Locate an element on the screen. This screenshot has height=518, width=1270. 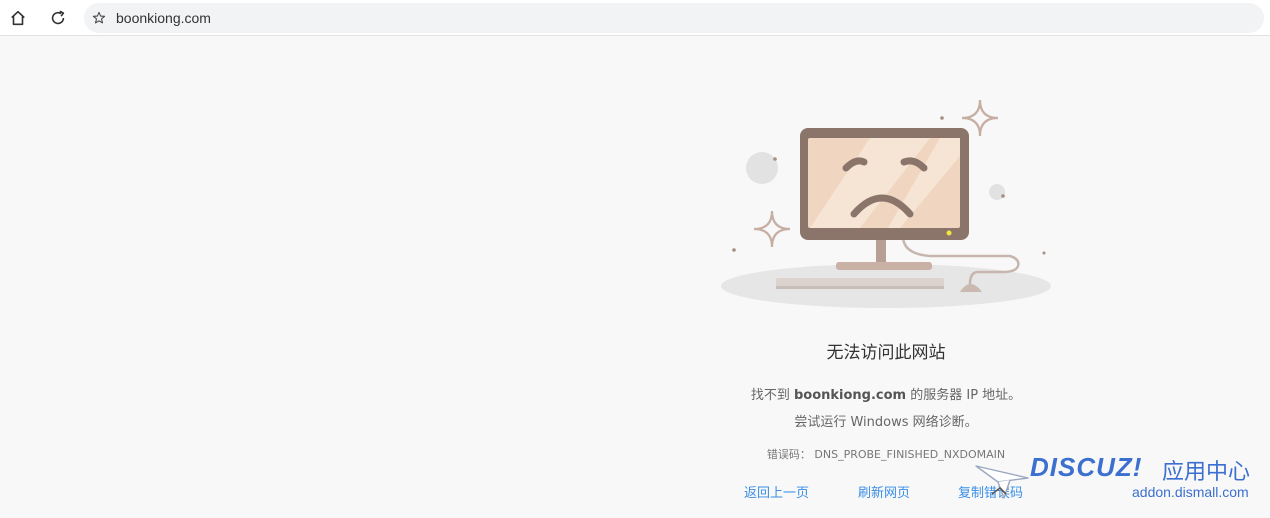
home-icon is located at coordinates (18, 18).